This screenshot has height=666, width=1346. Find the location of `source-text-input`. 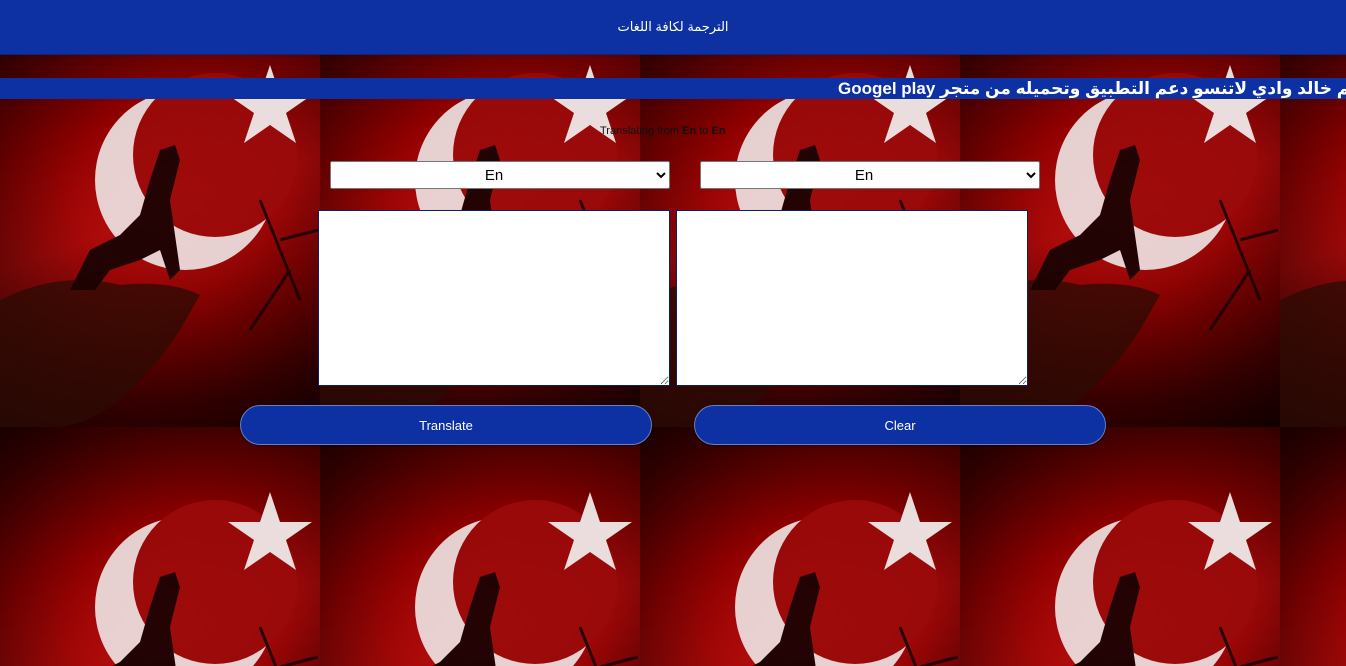

source-text-input is located at coordinates (494, 298).